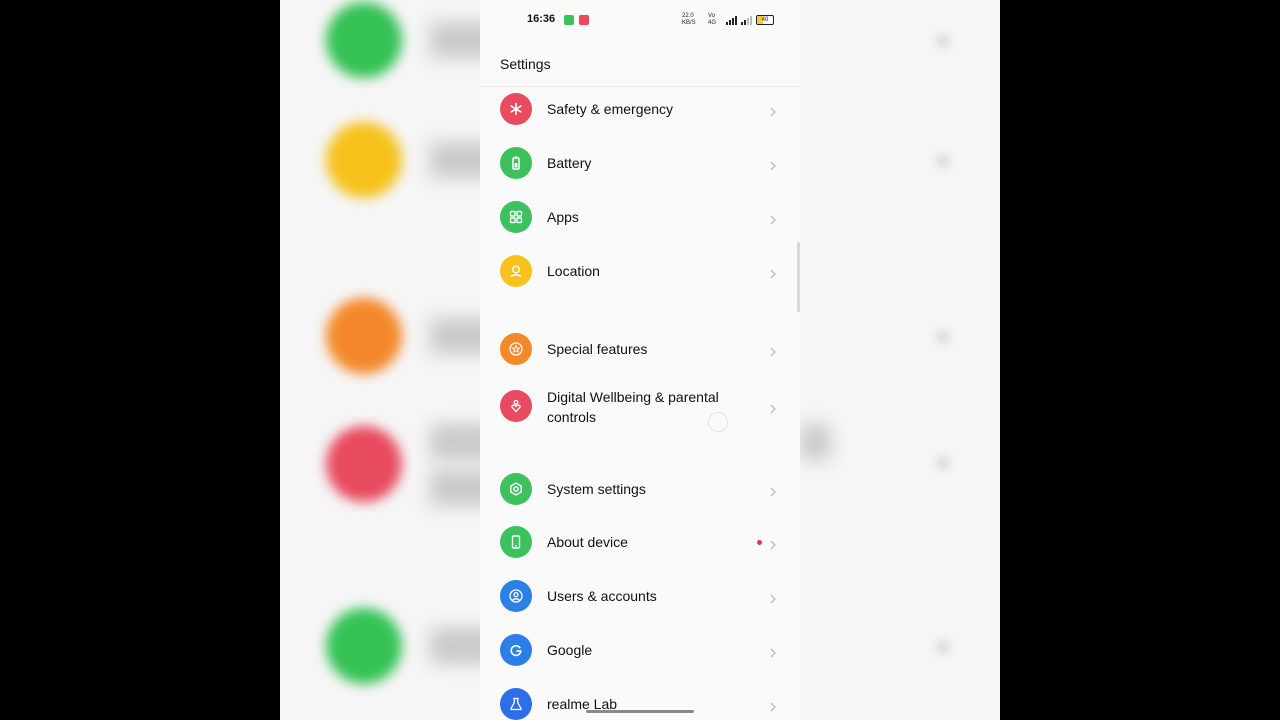  Describe the element at coordinates (516, 217) in the screenshot. I see `grid-icon` at that location.